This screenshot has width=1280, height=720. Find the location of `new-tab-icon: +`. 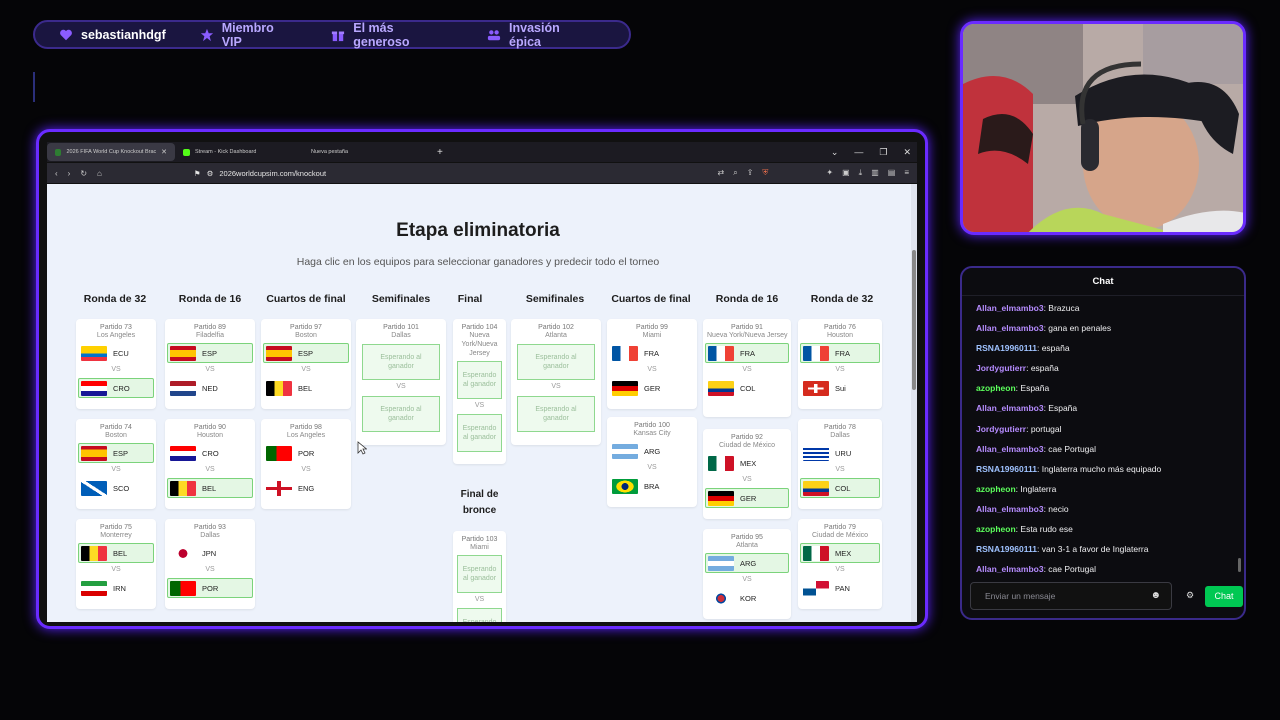

new-tab-icon: + is located at coordinates (440, 152).